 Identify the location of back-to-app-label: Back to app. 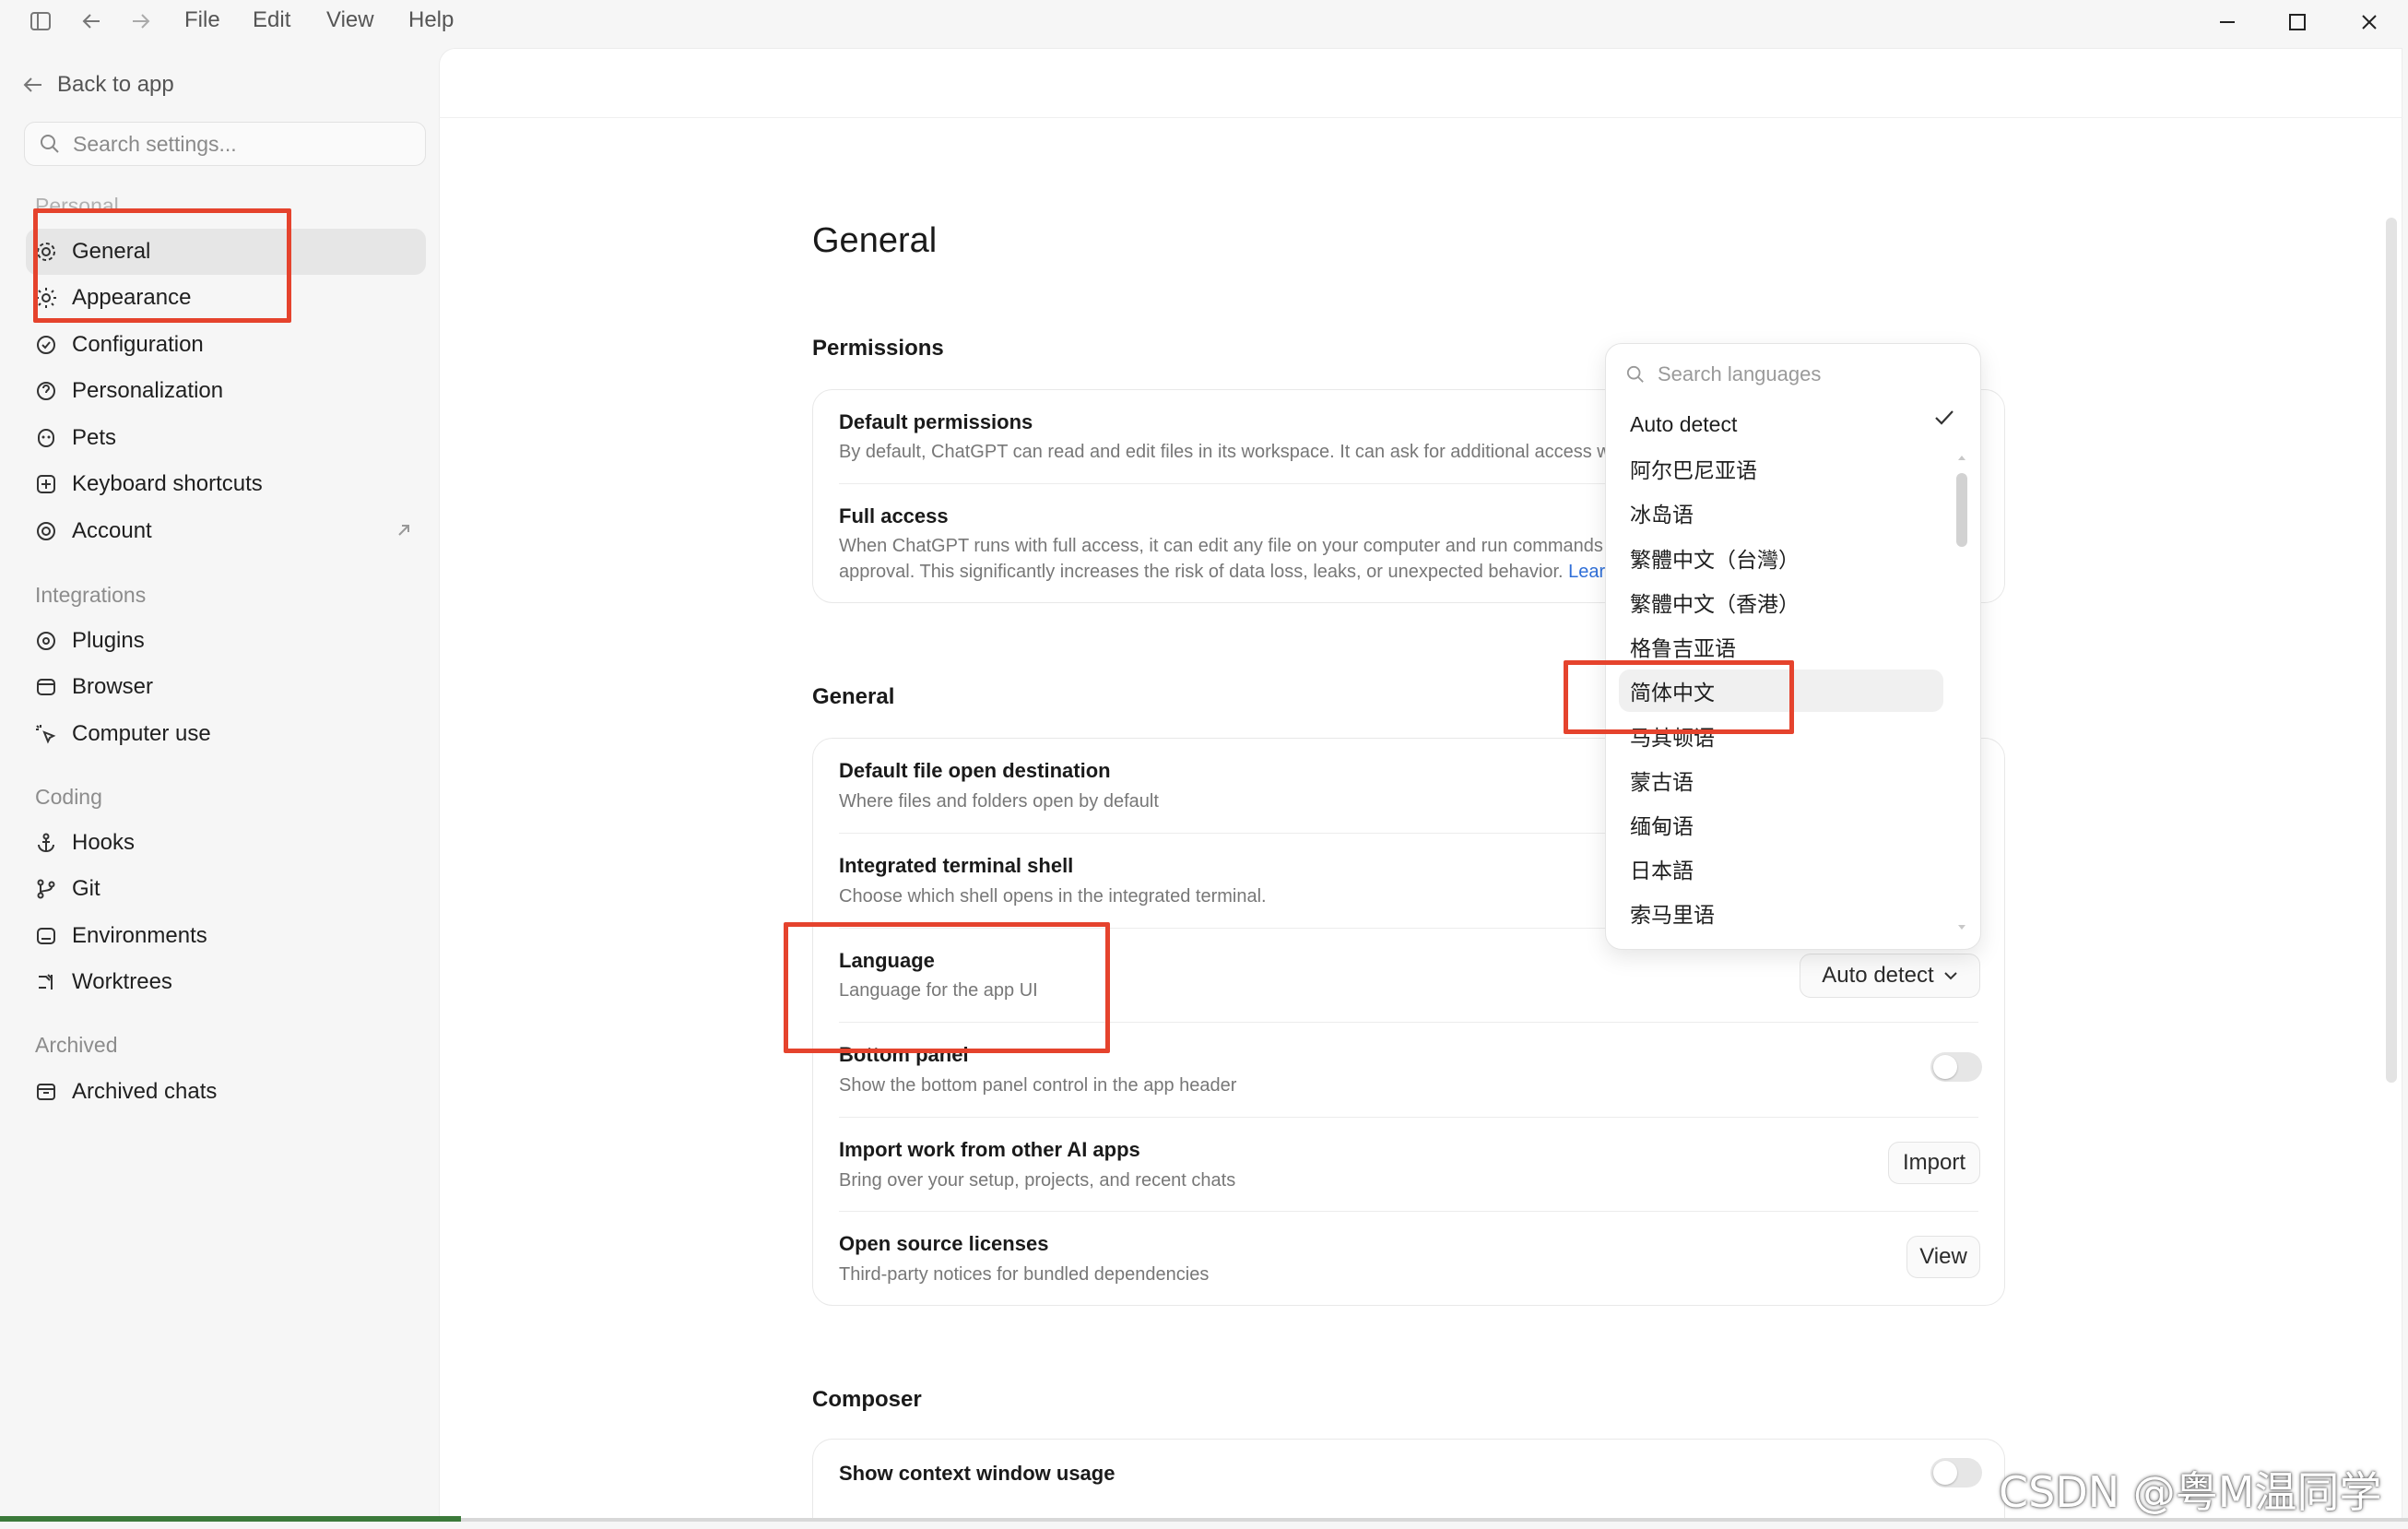
(116, 84).